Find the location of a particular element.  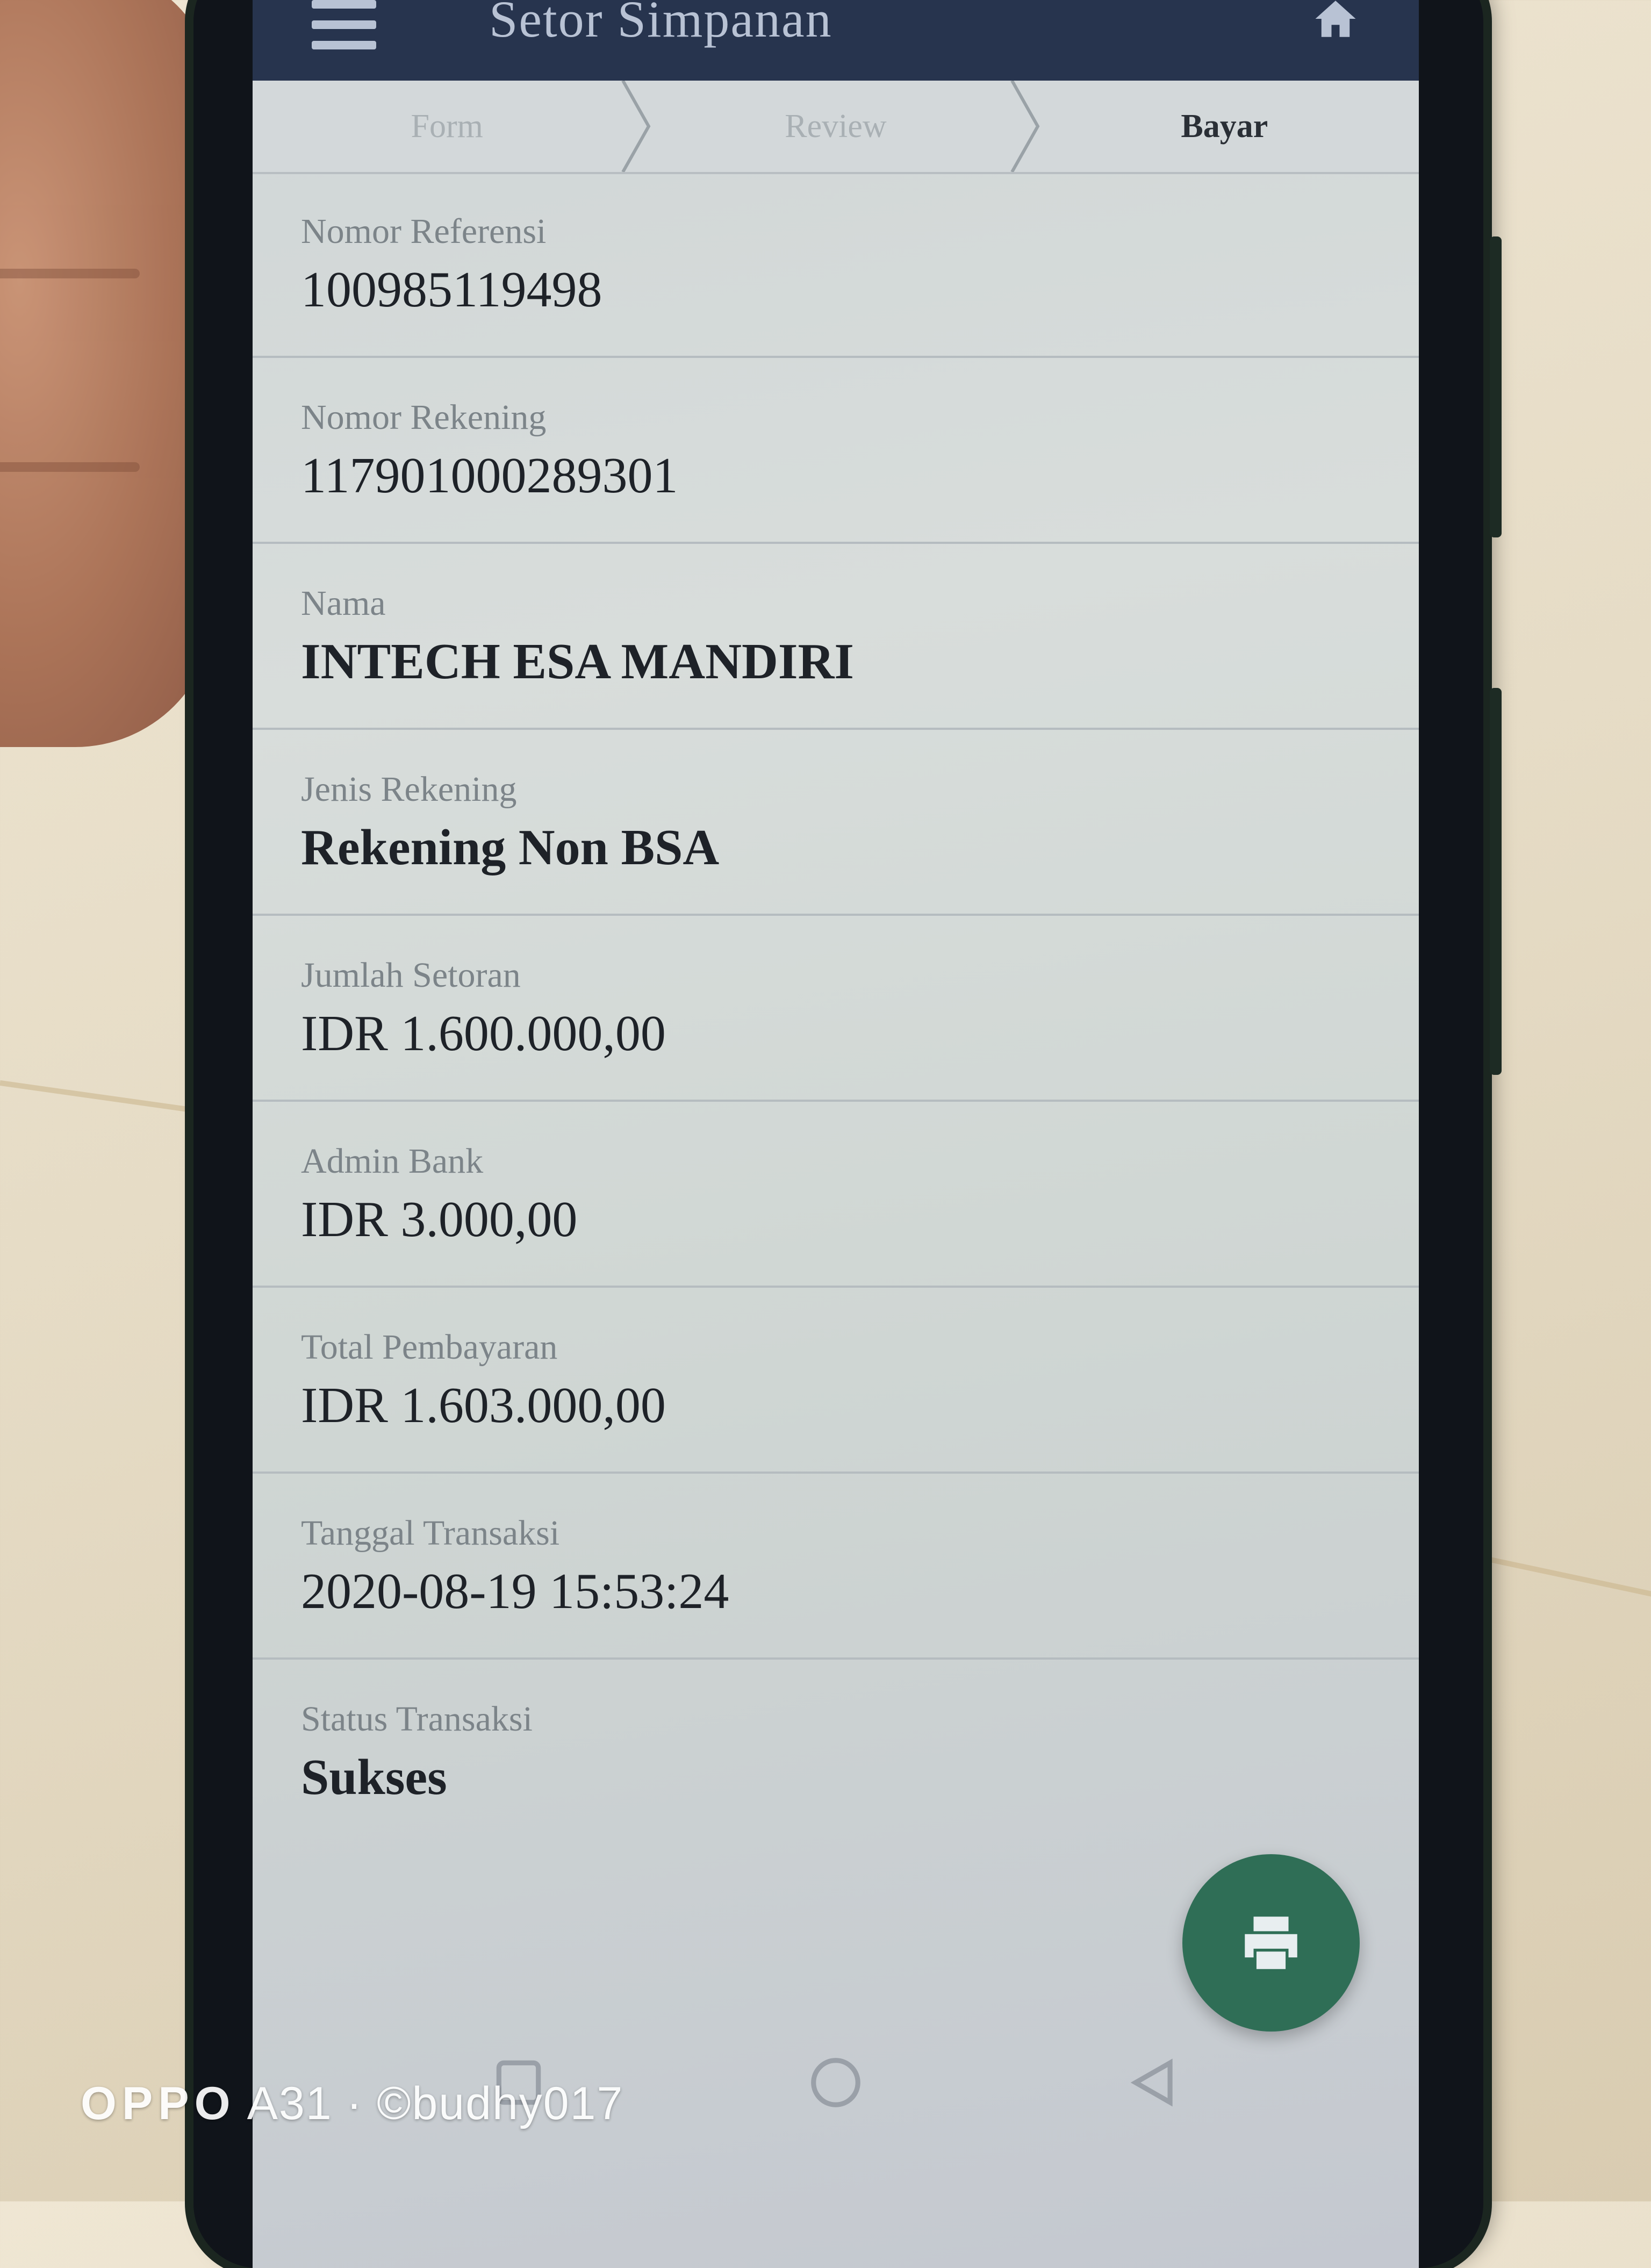

detail-value: IDR 3.000,00 is located at coordinates (440, 1219).